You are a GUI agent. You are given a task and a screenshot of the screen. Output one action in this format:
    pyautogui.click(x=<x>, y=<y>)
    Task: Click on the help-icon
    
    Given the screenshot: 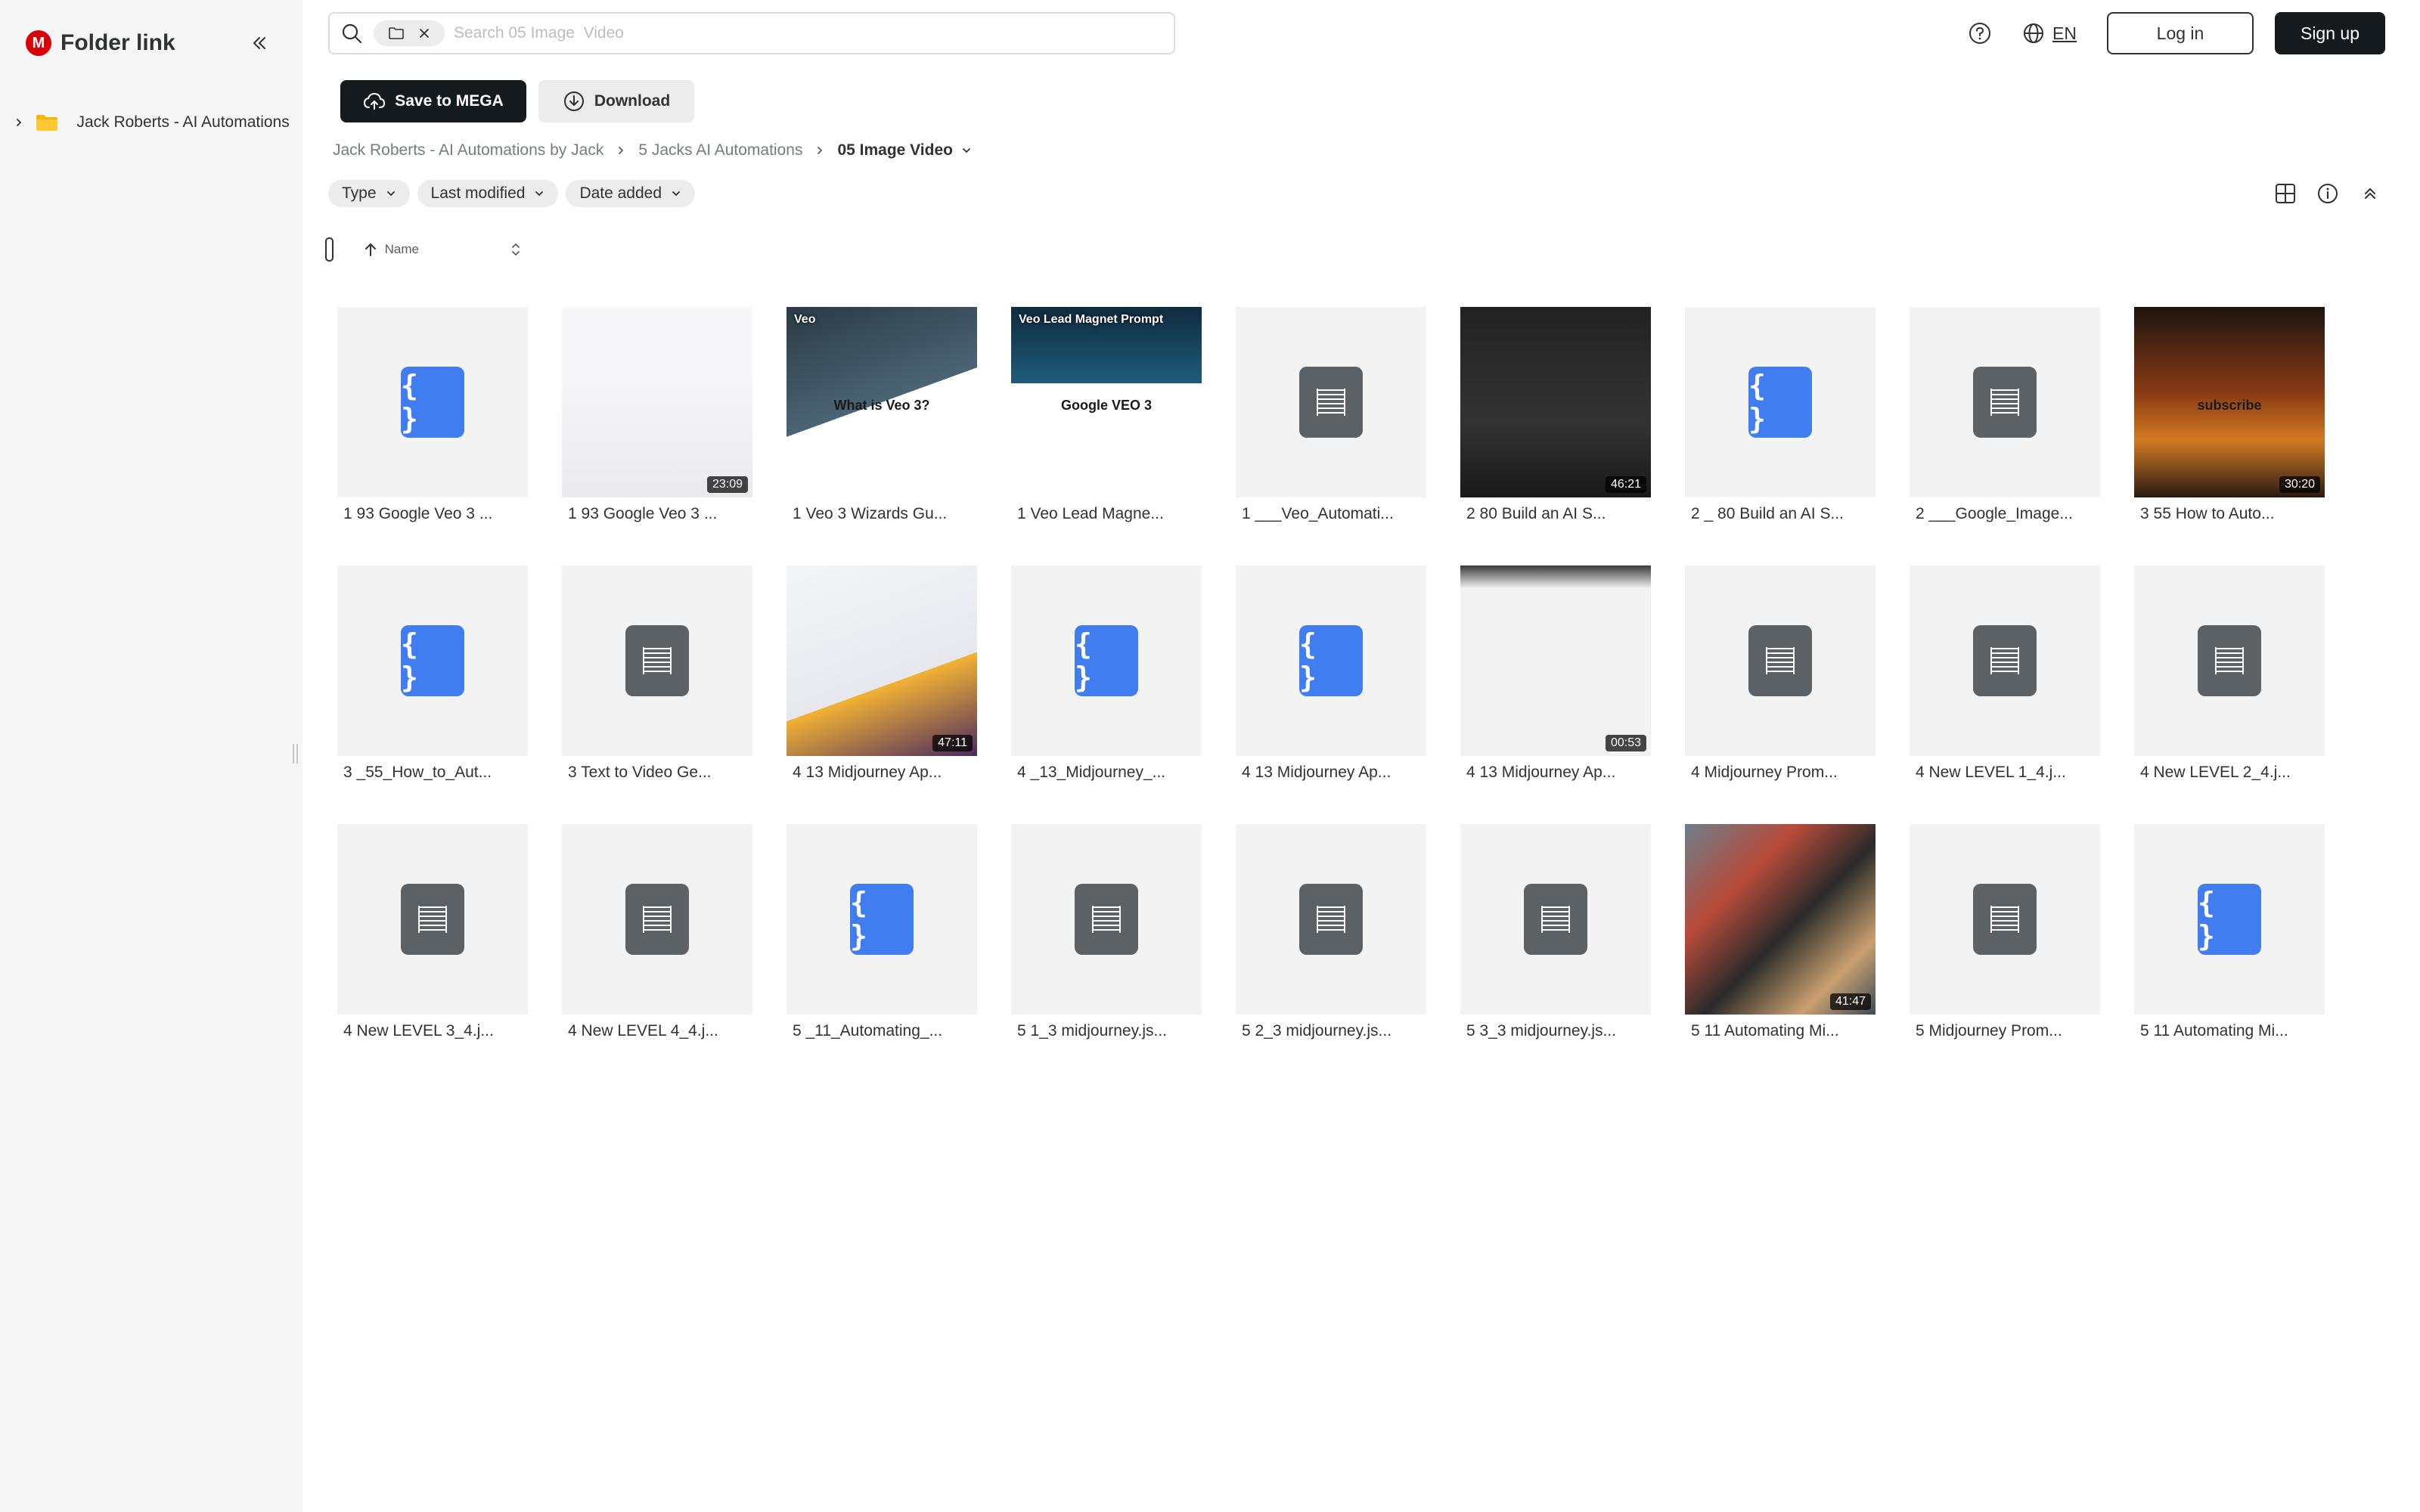 What is the action you would take?
    pyautogui.click(x=1980, y=34)
    